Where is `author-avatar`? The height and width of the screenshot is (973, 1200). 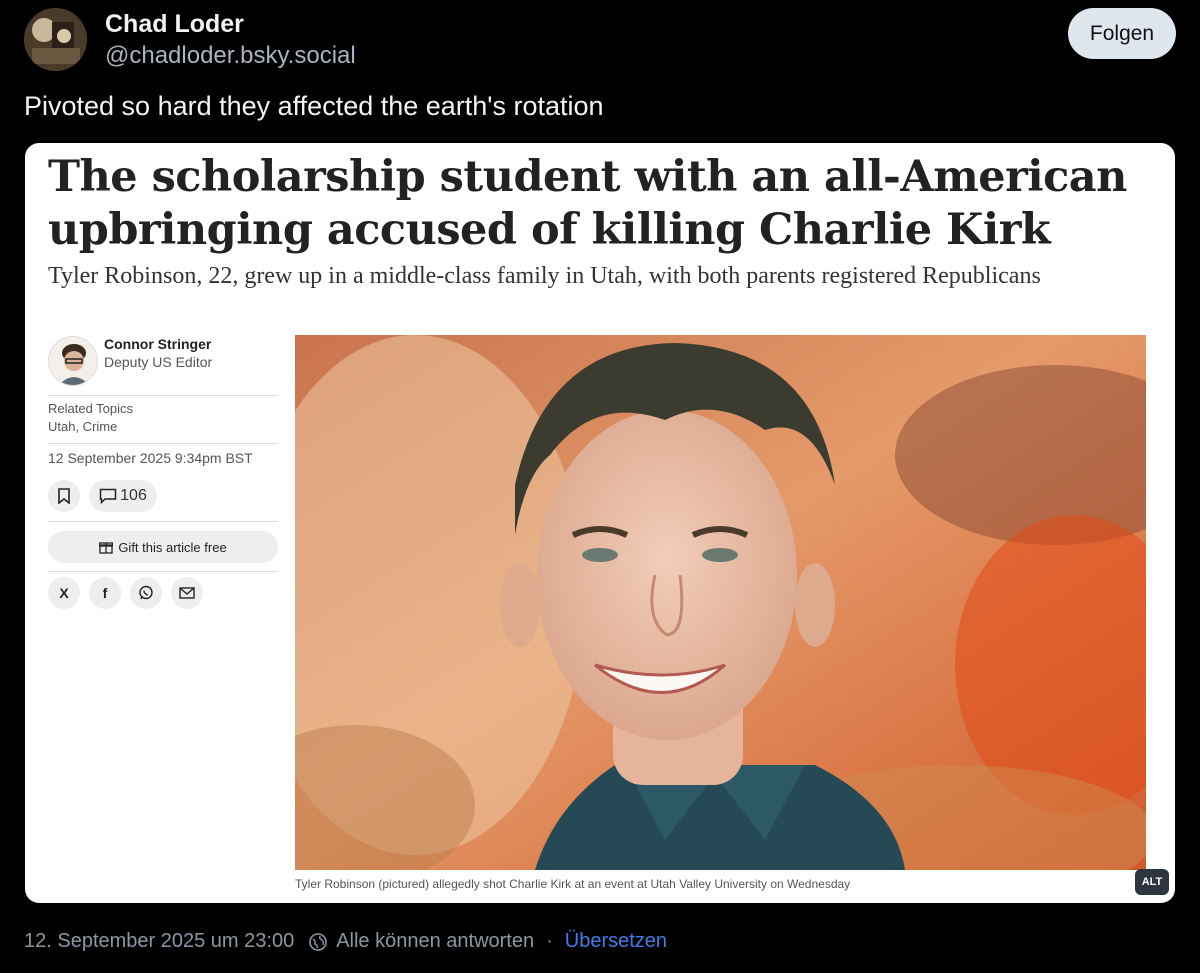
author-avatar is located at coordinates (55, 39).